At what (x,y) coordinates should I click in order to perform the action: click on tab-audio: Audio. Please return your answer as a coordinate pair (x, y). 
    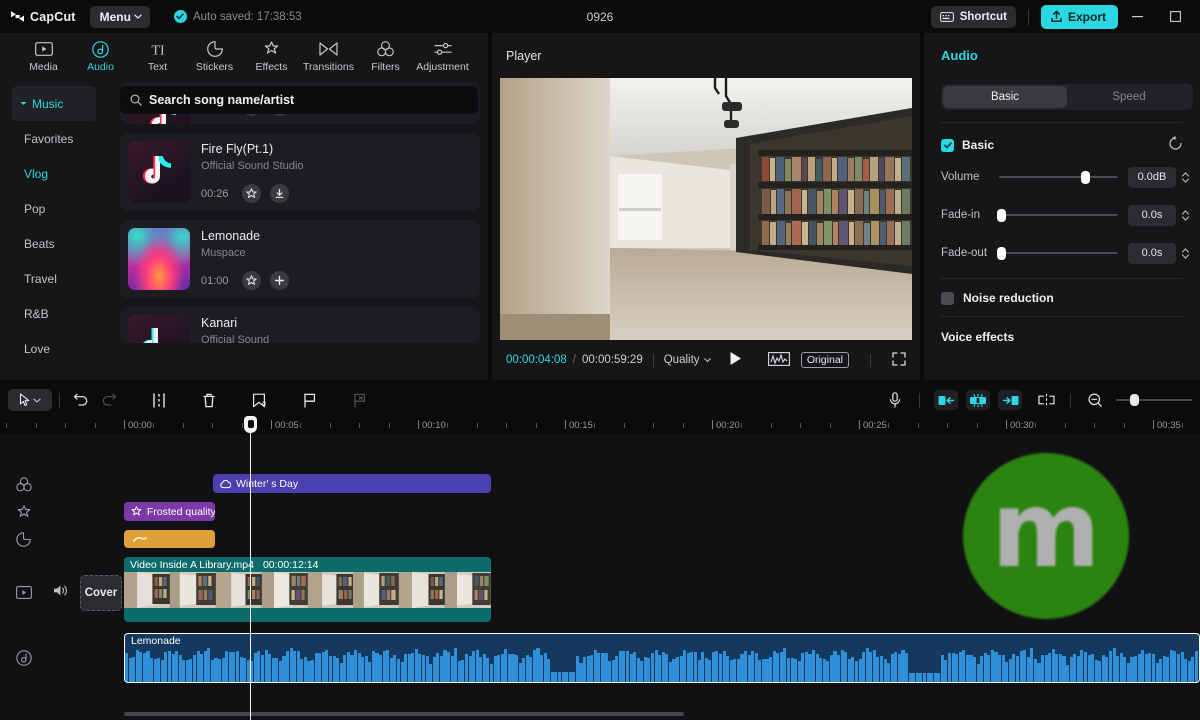
    Looking at the image, I should click on (100, 56).